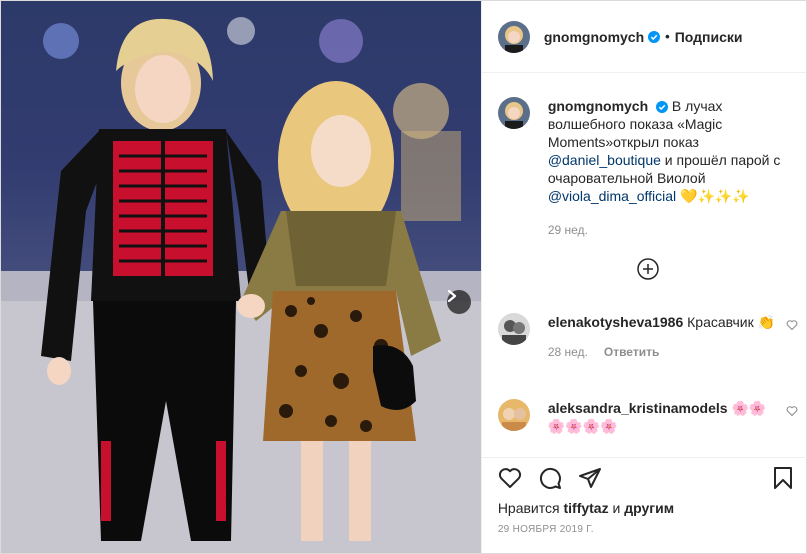 The width and height of the screenshot is (807, 554). Describe the element at coordinates (638, 408) in the screenshot. I see `comment-username: aleksandra_kristinamodels` at that location.